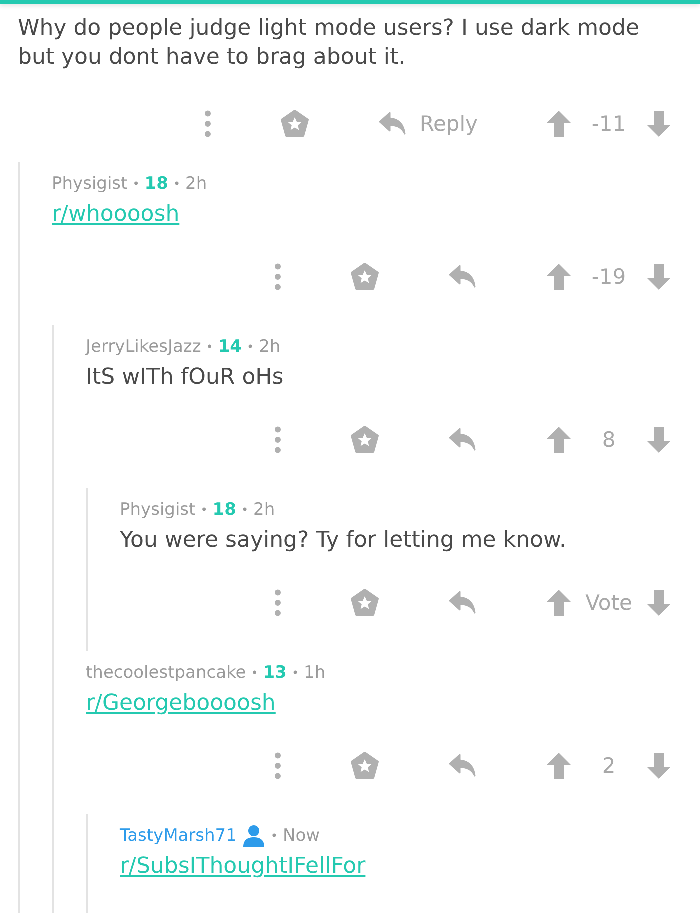  I want to click on subreddit-link: r/Georgeboooosh, so click(181, 703).